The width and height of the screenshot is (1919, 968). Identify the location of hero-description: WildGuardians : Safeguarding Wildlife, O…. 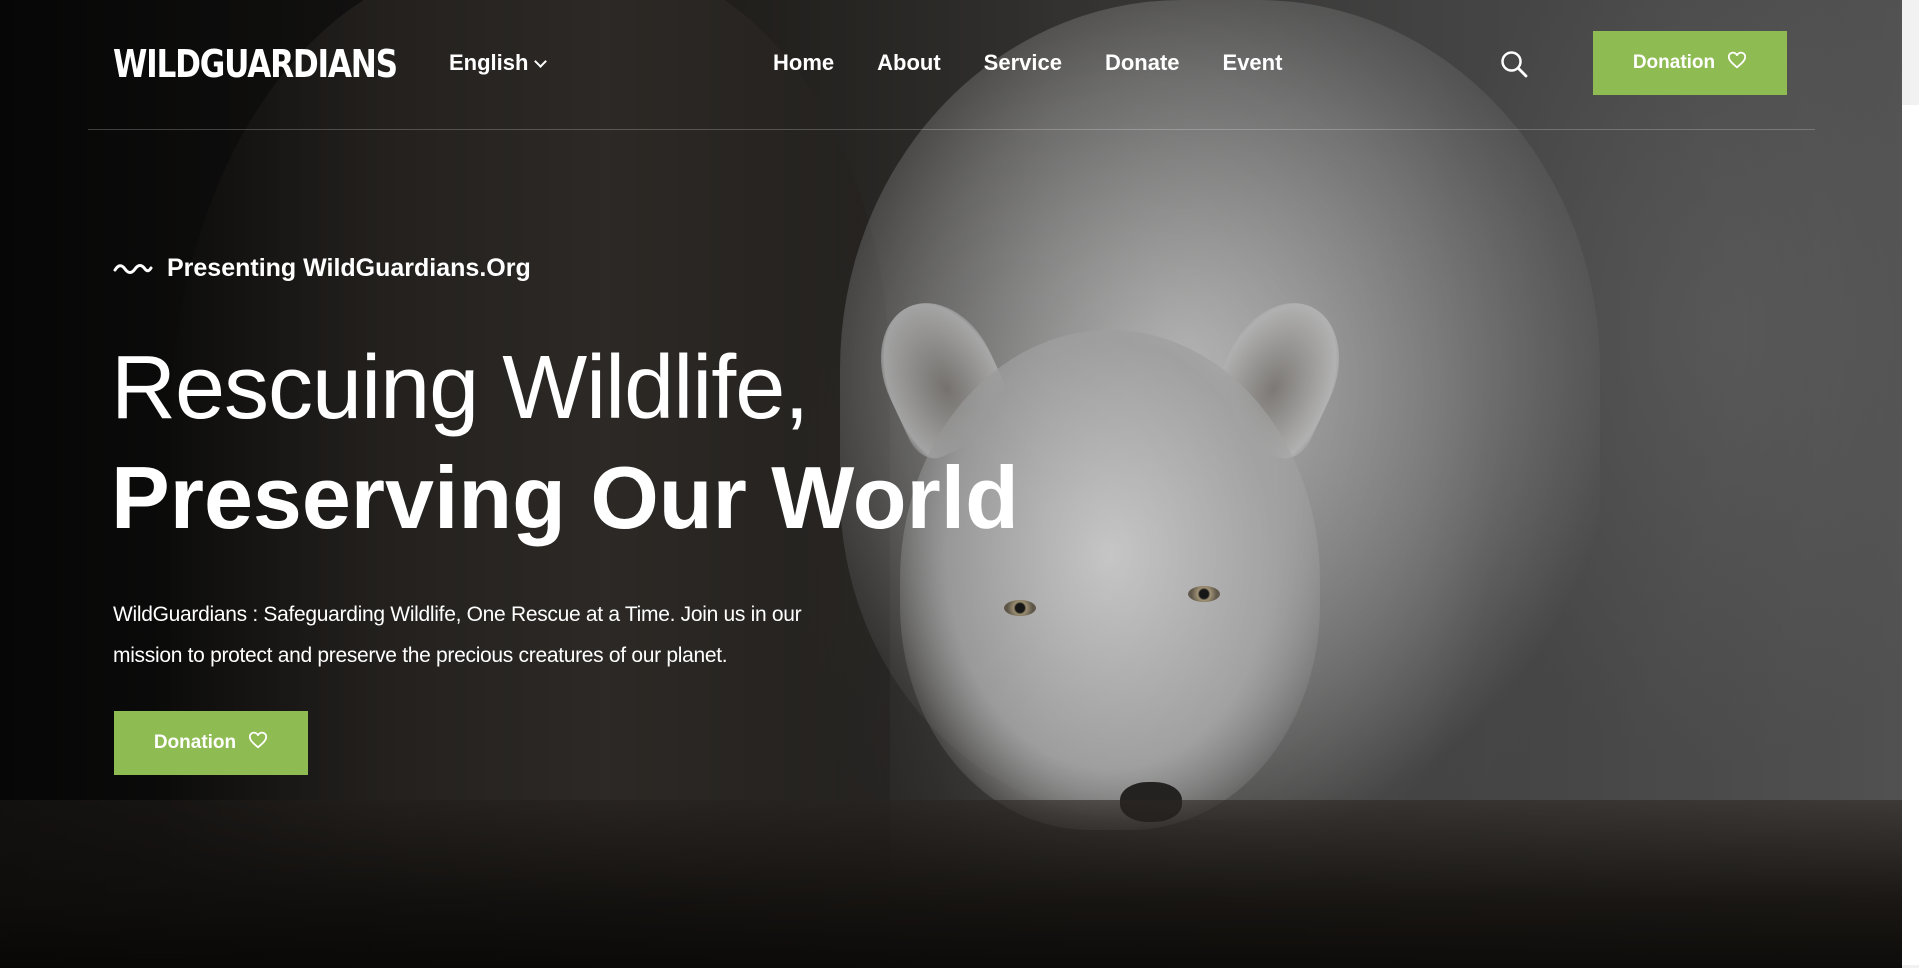
(457, 635).